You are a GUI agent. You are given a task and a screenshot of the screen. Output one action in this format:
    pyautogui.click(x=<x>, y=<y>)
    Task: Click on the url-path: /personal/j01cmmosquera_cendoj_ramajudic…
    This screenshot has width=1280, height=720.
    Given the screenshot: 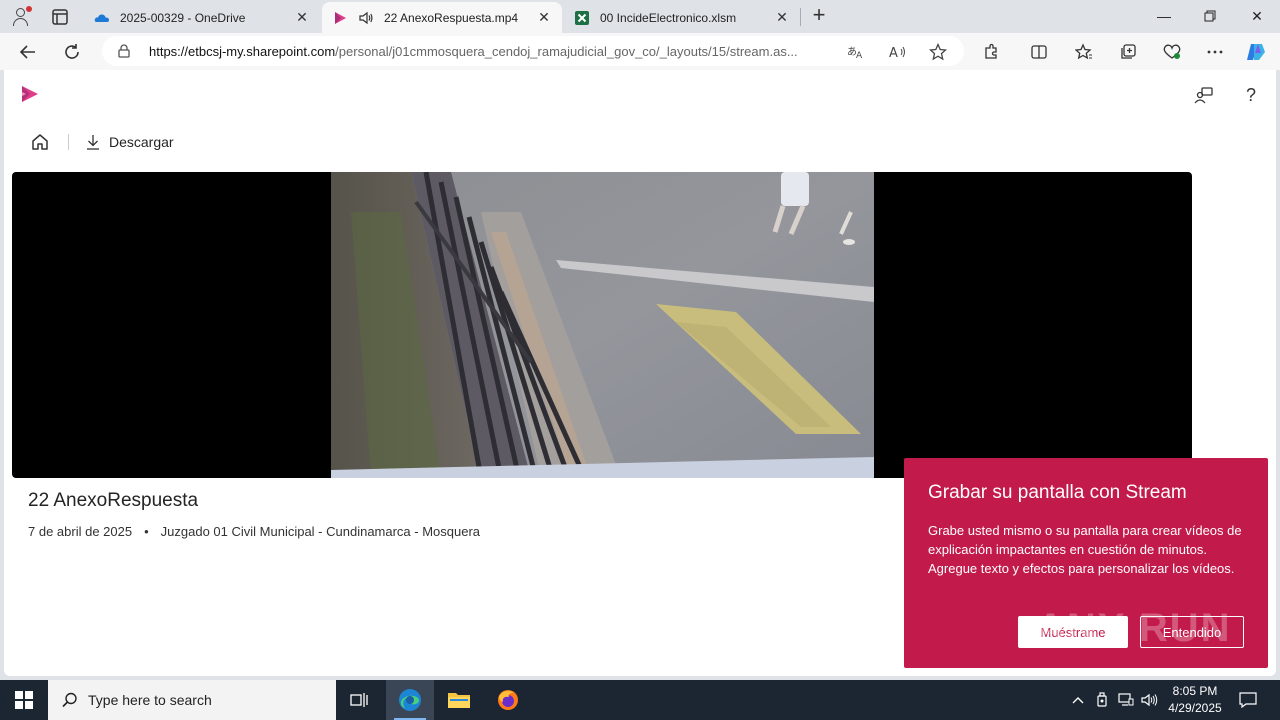 What is the action you would take?
    pyautogui.click(x=566, y=51)
    